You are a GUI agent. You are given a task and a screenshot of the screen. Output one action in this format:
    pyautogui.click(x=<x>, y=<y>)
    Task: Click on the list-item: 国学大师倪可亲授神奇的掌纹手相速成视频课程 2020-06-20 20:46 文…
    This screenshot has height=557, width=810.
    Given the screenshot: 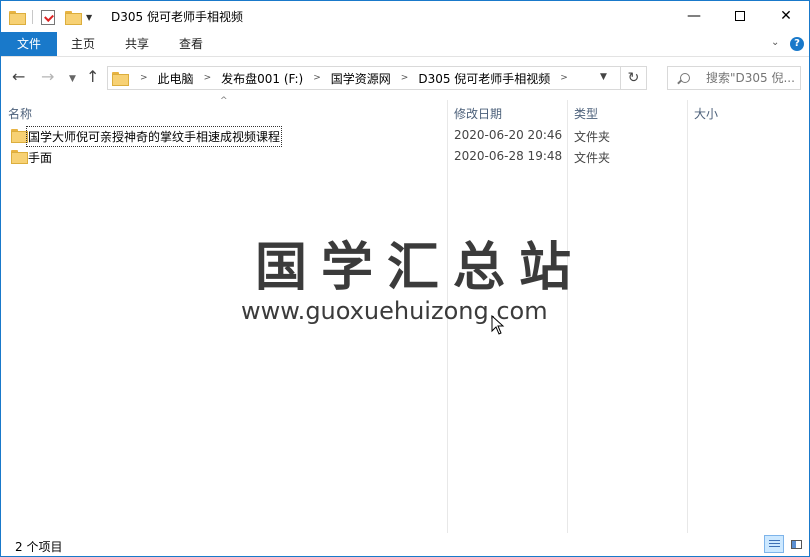 What is the action you would take?
    pyautogui.click(x=405, y=136)
    